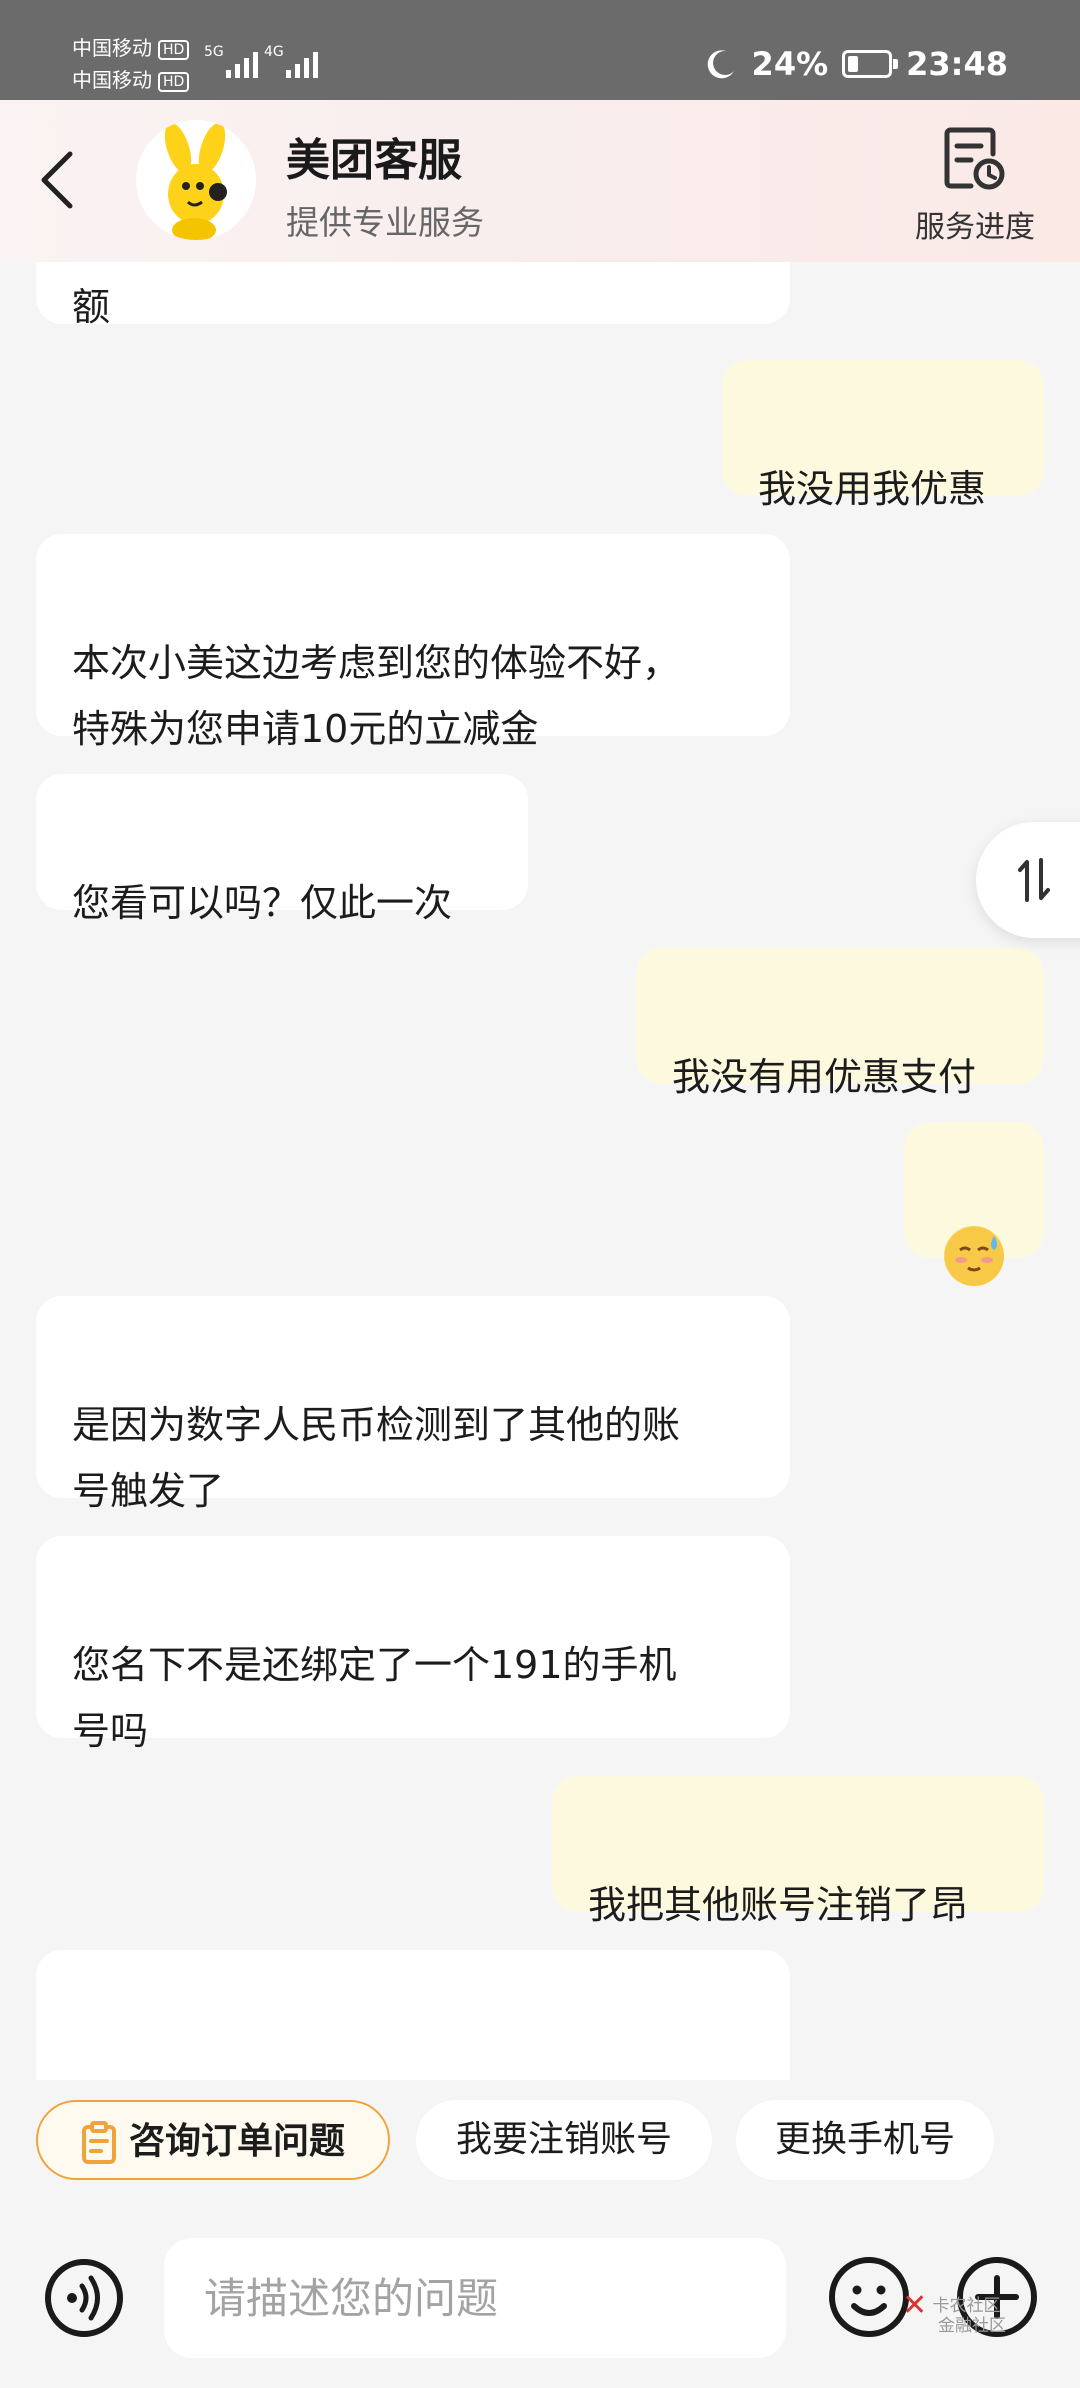 The width and height of the screenshot is (1080, 2388). I want to click on watermark-subtext: 金融社区, so click(972, 2326).